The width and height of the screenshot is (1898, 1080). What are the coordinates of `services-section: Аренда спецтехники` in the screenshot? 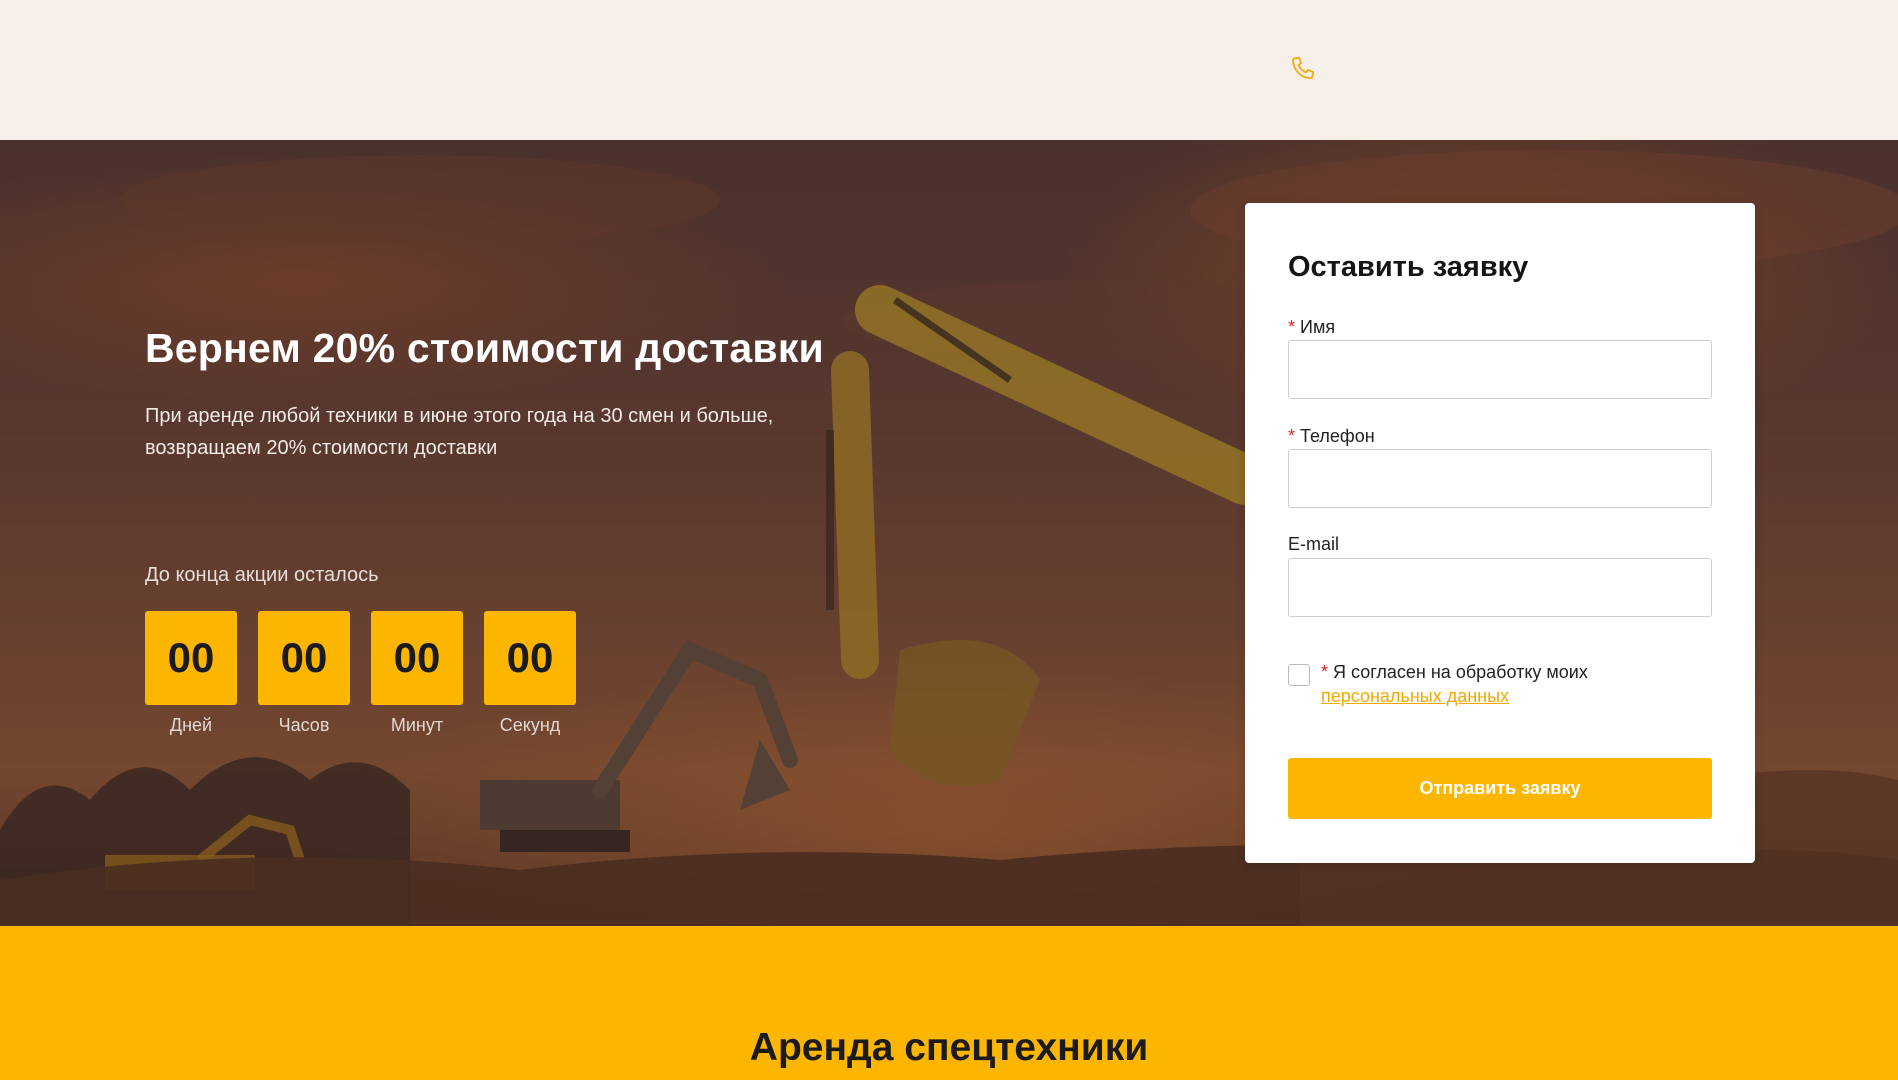 It's located at (949, 1003).